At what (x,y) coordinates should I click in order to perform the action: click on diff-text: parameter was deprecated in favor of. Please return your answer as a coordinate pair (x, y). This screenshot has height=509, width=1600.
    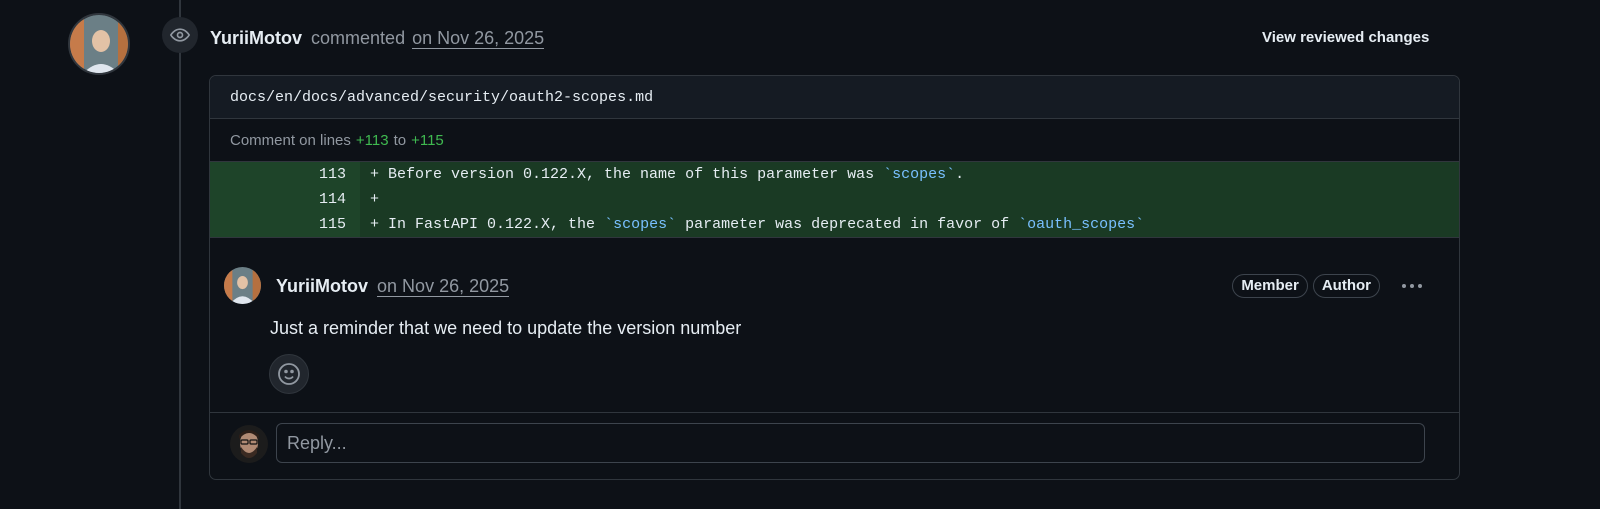
    Looking at the image, I should click on (847, 224).